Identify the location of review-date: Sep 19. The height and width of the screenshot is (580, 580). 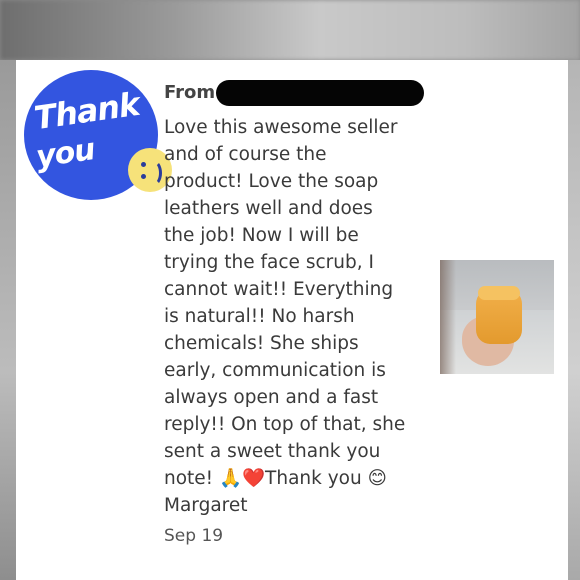
(194, 536).